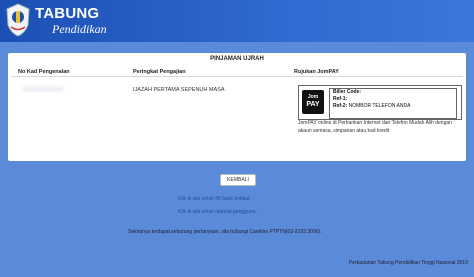  What do you see at coordinates (313, 97) in the screenshot?
I see `jompay-logo-top: Jom` at bounding box center [313, 97].